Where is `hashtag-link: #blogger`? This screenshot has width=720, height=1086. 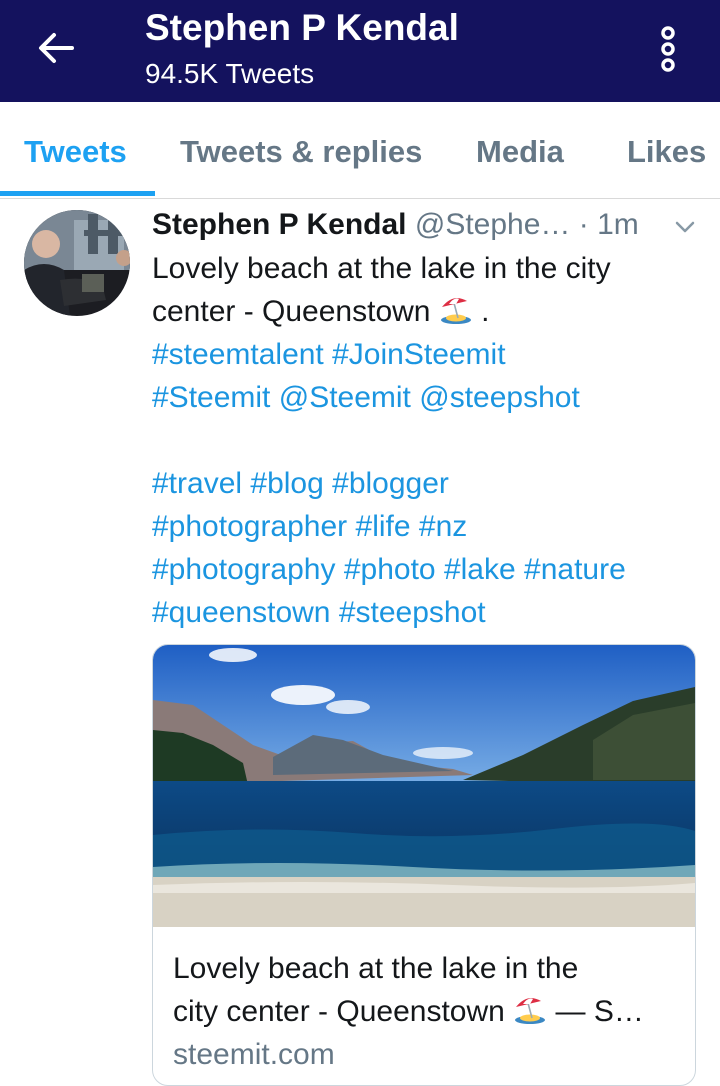 hashtag-link: #blogger is located at coordinates (390, 483).